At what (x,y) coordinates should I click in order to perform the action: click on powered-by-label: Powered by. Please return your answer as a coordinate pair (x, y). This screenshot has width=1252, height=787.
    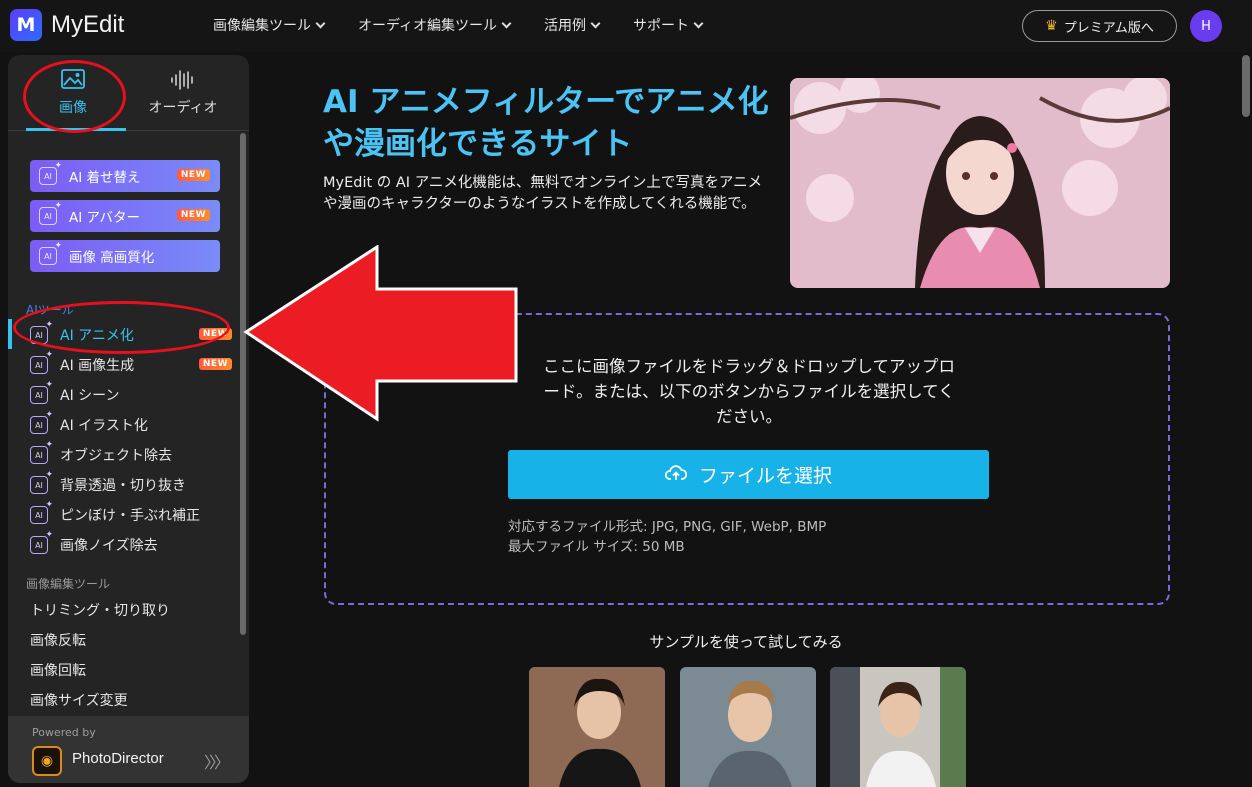
    Looking at the image, I should click on (64, 732).